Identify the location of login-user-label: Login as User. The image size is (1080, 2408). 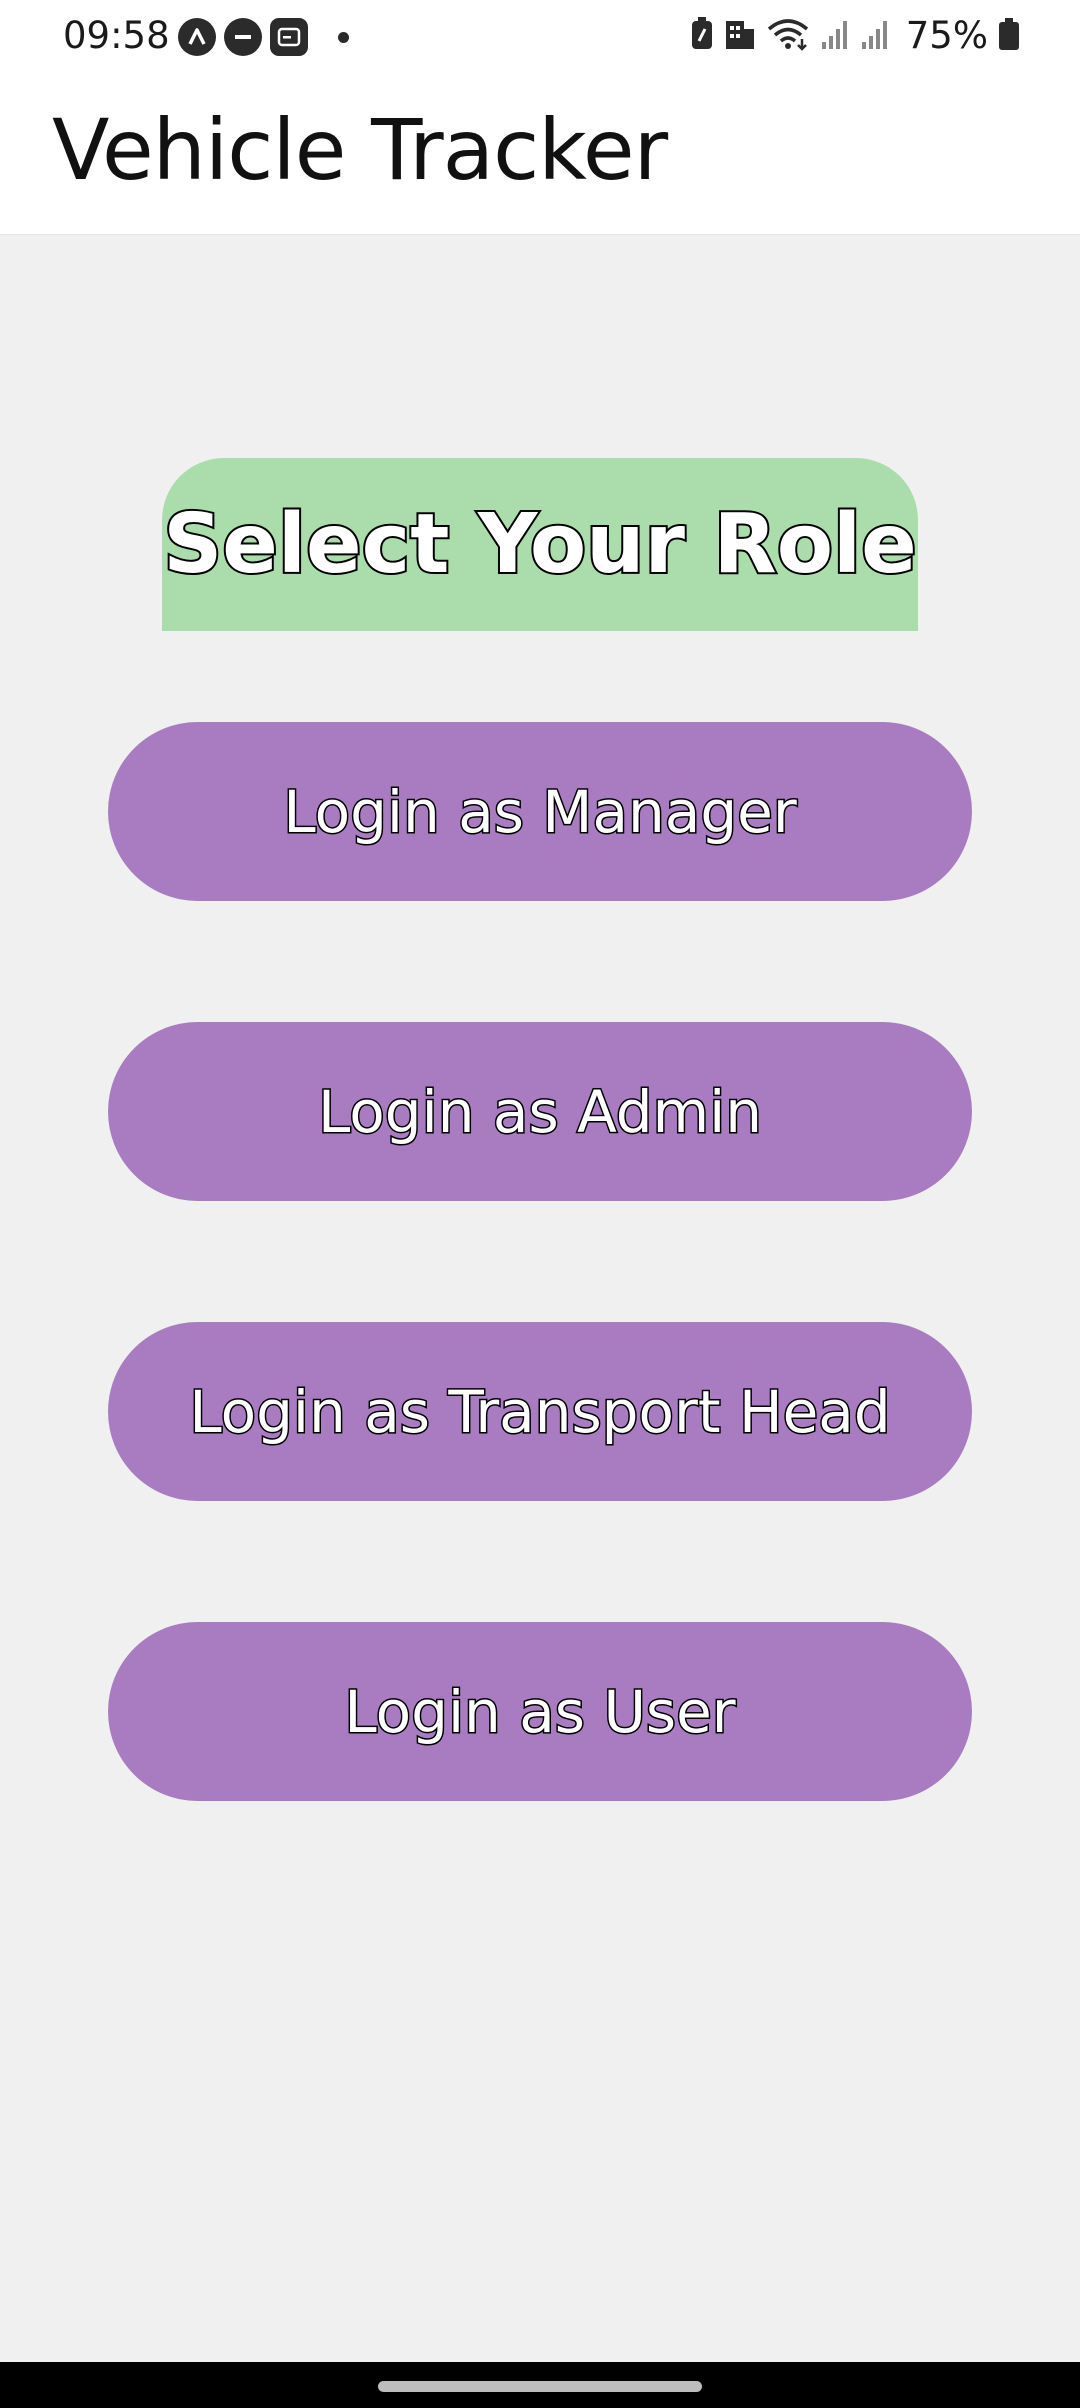
(540, 1711).